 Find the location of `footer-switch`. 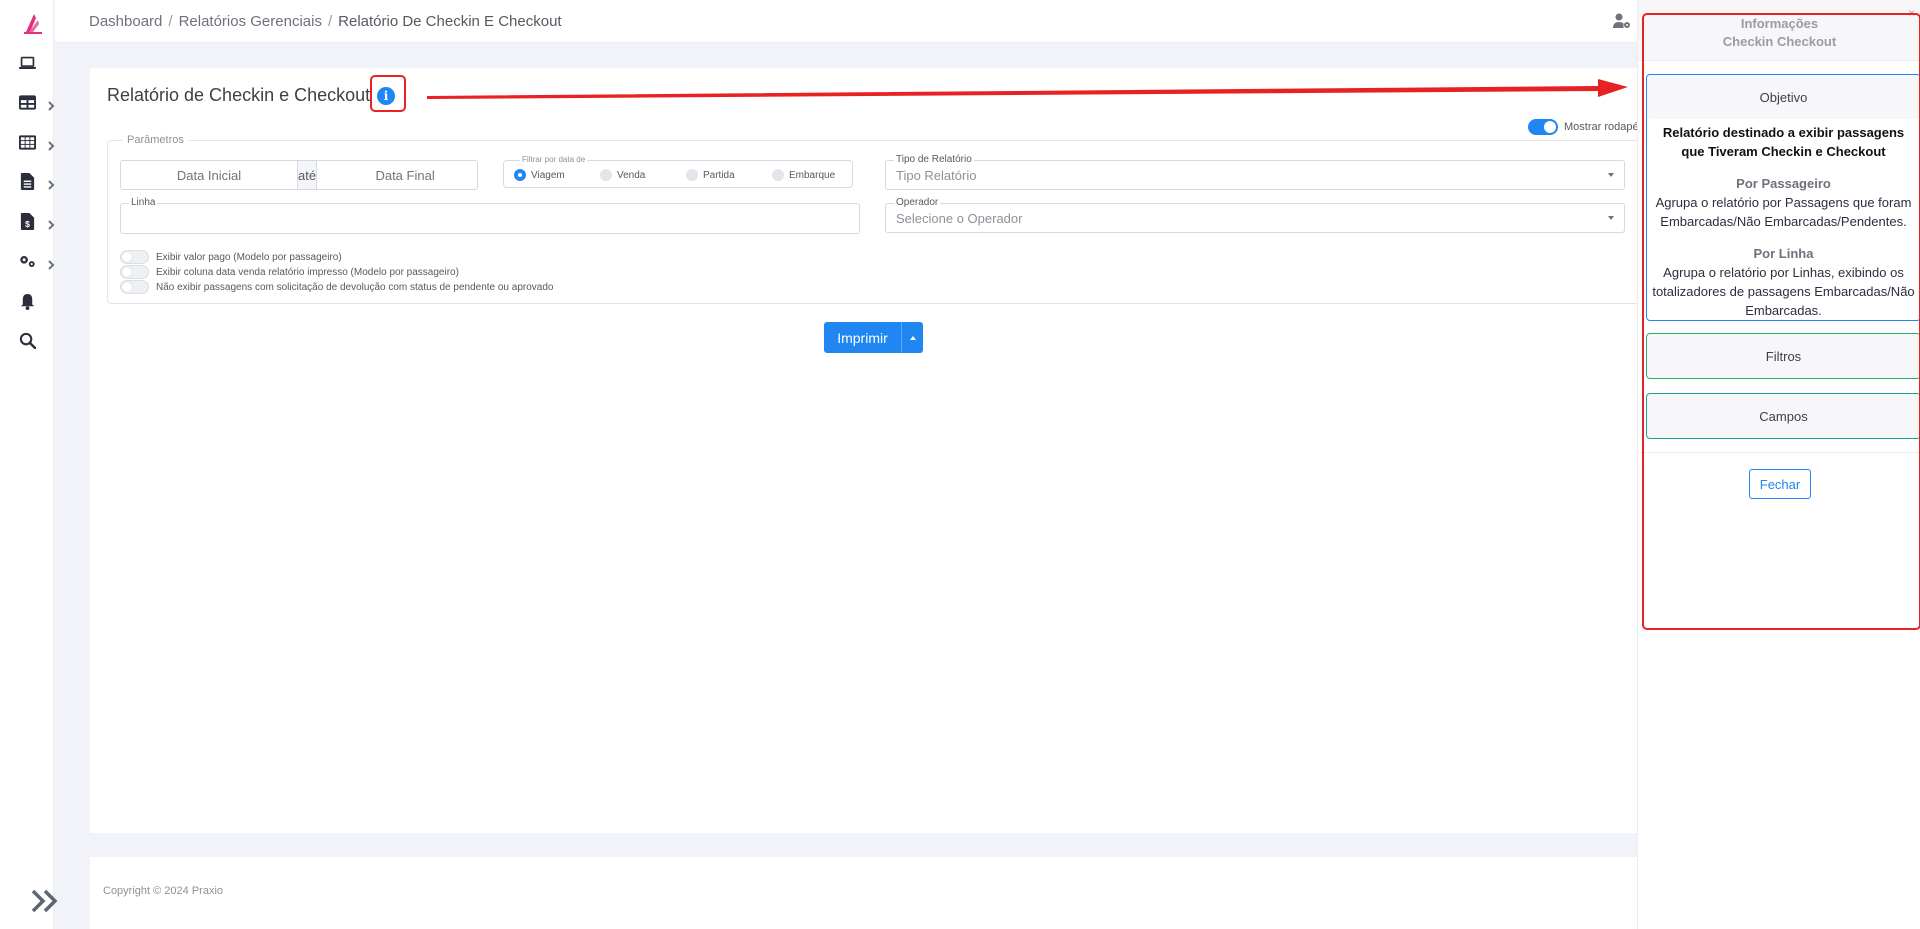

footer-switch is located at coordinates (1543, 127).